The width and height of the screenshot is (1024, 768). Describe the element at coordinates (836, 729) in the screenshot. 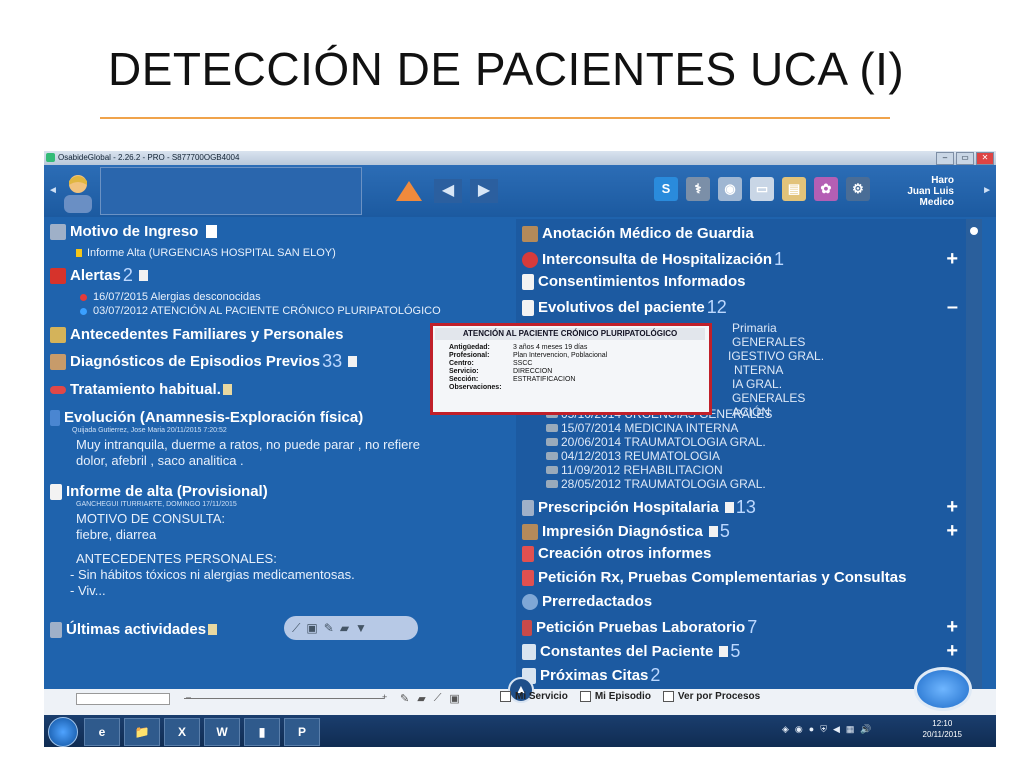

I see `tray-icon: ◀` at that location.